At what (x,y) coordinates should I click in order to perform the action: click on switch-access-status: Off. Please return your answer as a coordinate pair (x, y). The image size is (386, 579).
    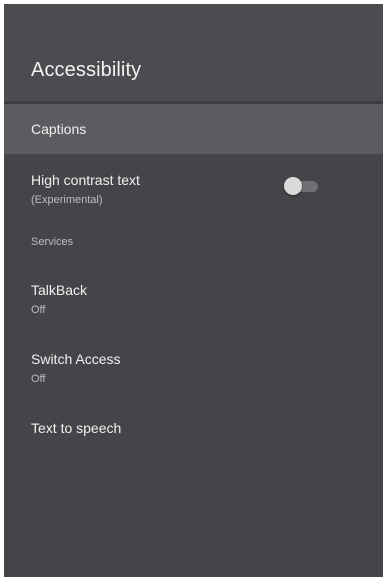
    Looking at the image, I should click on (38, 379).